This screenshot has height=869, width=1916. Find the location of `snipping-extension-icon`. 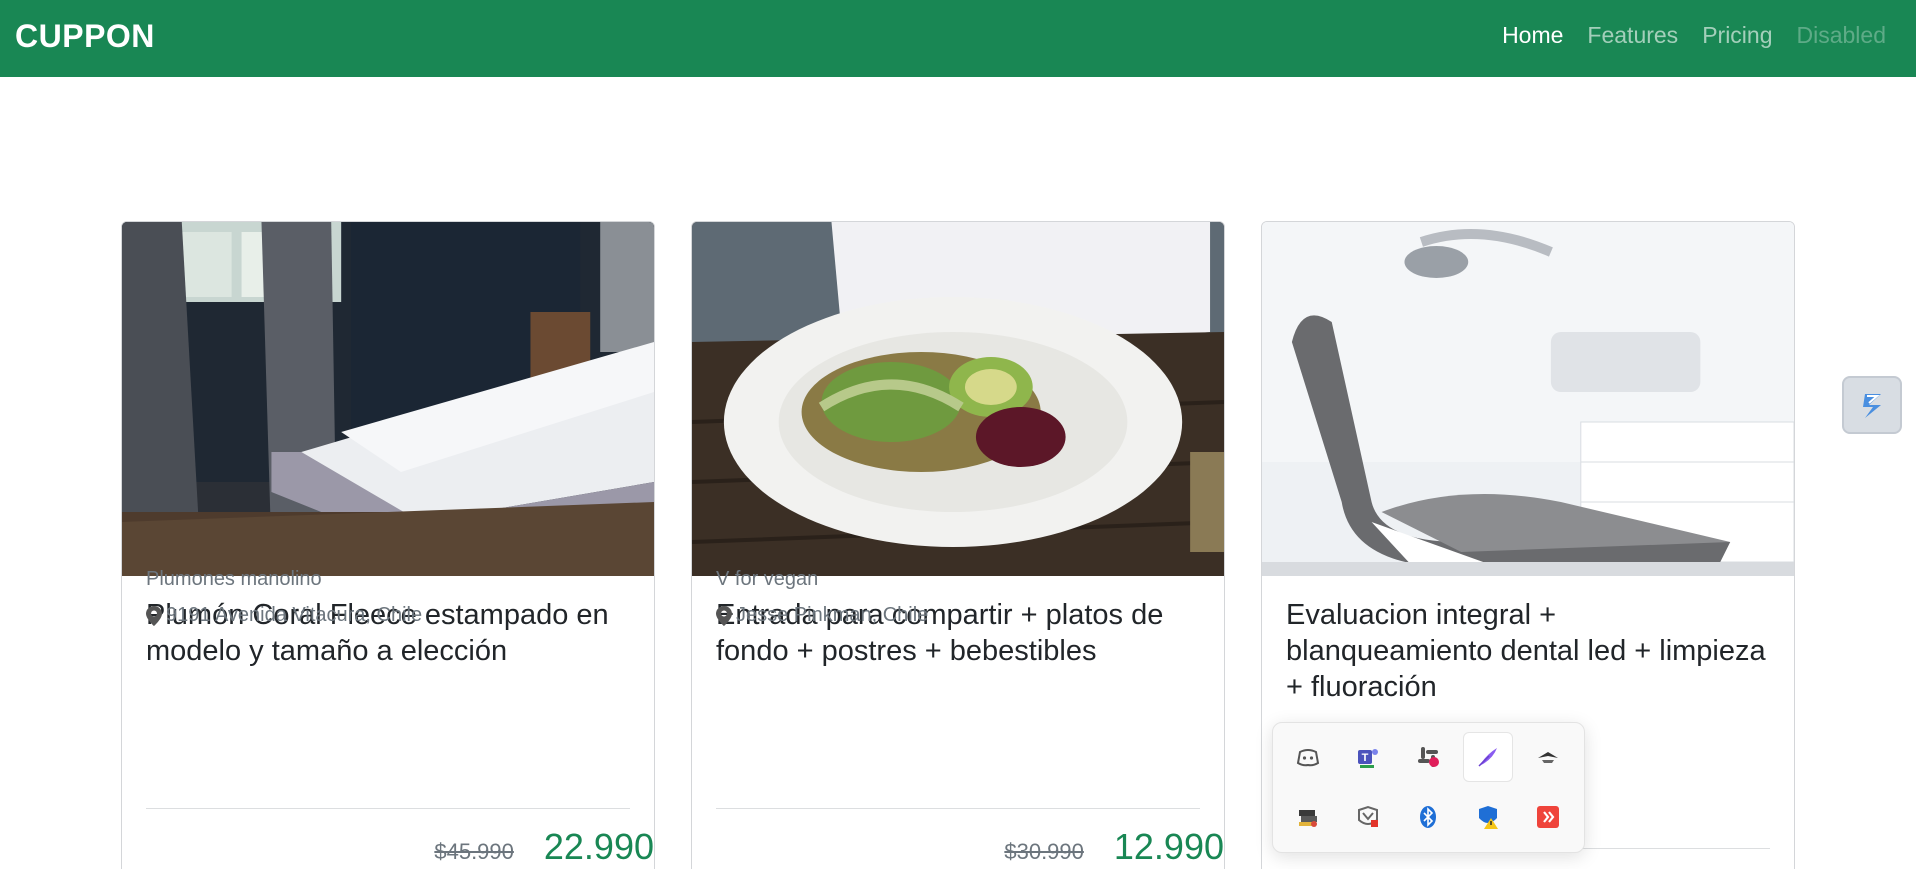

snipping-extension-icon is located at coordinates (1872, 406).